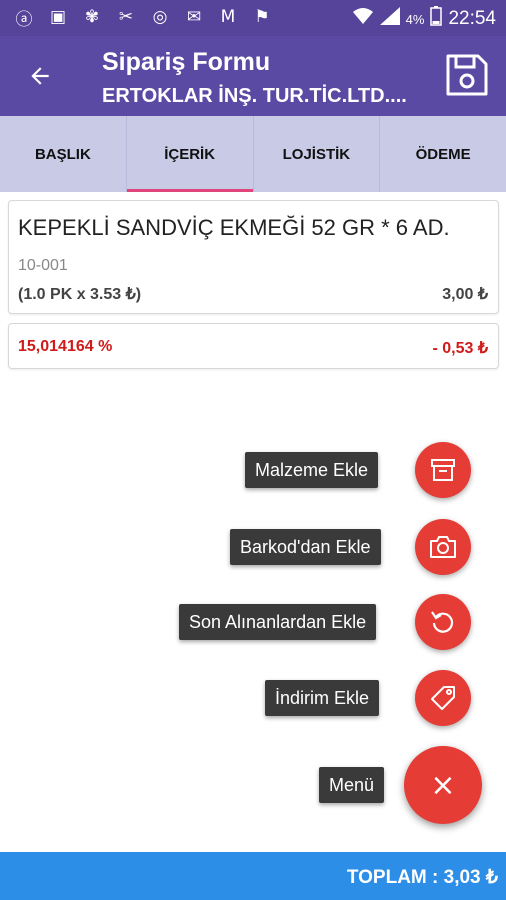 The height and width of the screenshot is (900, 506). Describe the element at coordinates (465, 294) in the screenshot. I see `product-price: 3,00 ₺` at that location.